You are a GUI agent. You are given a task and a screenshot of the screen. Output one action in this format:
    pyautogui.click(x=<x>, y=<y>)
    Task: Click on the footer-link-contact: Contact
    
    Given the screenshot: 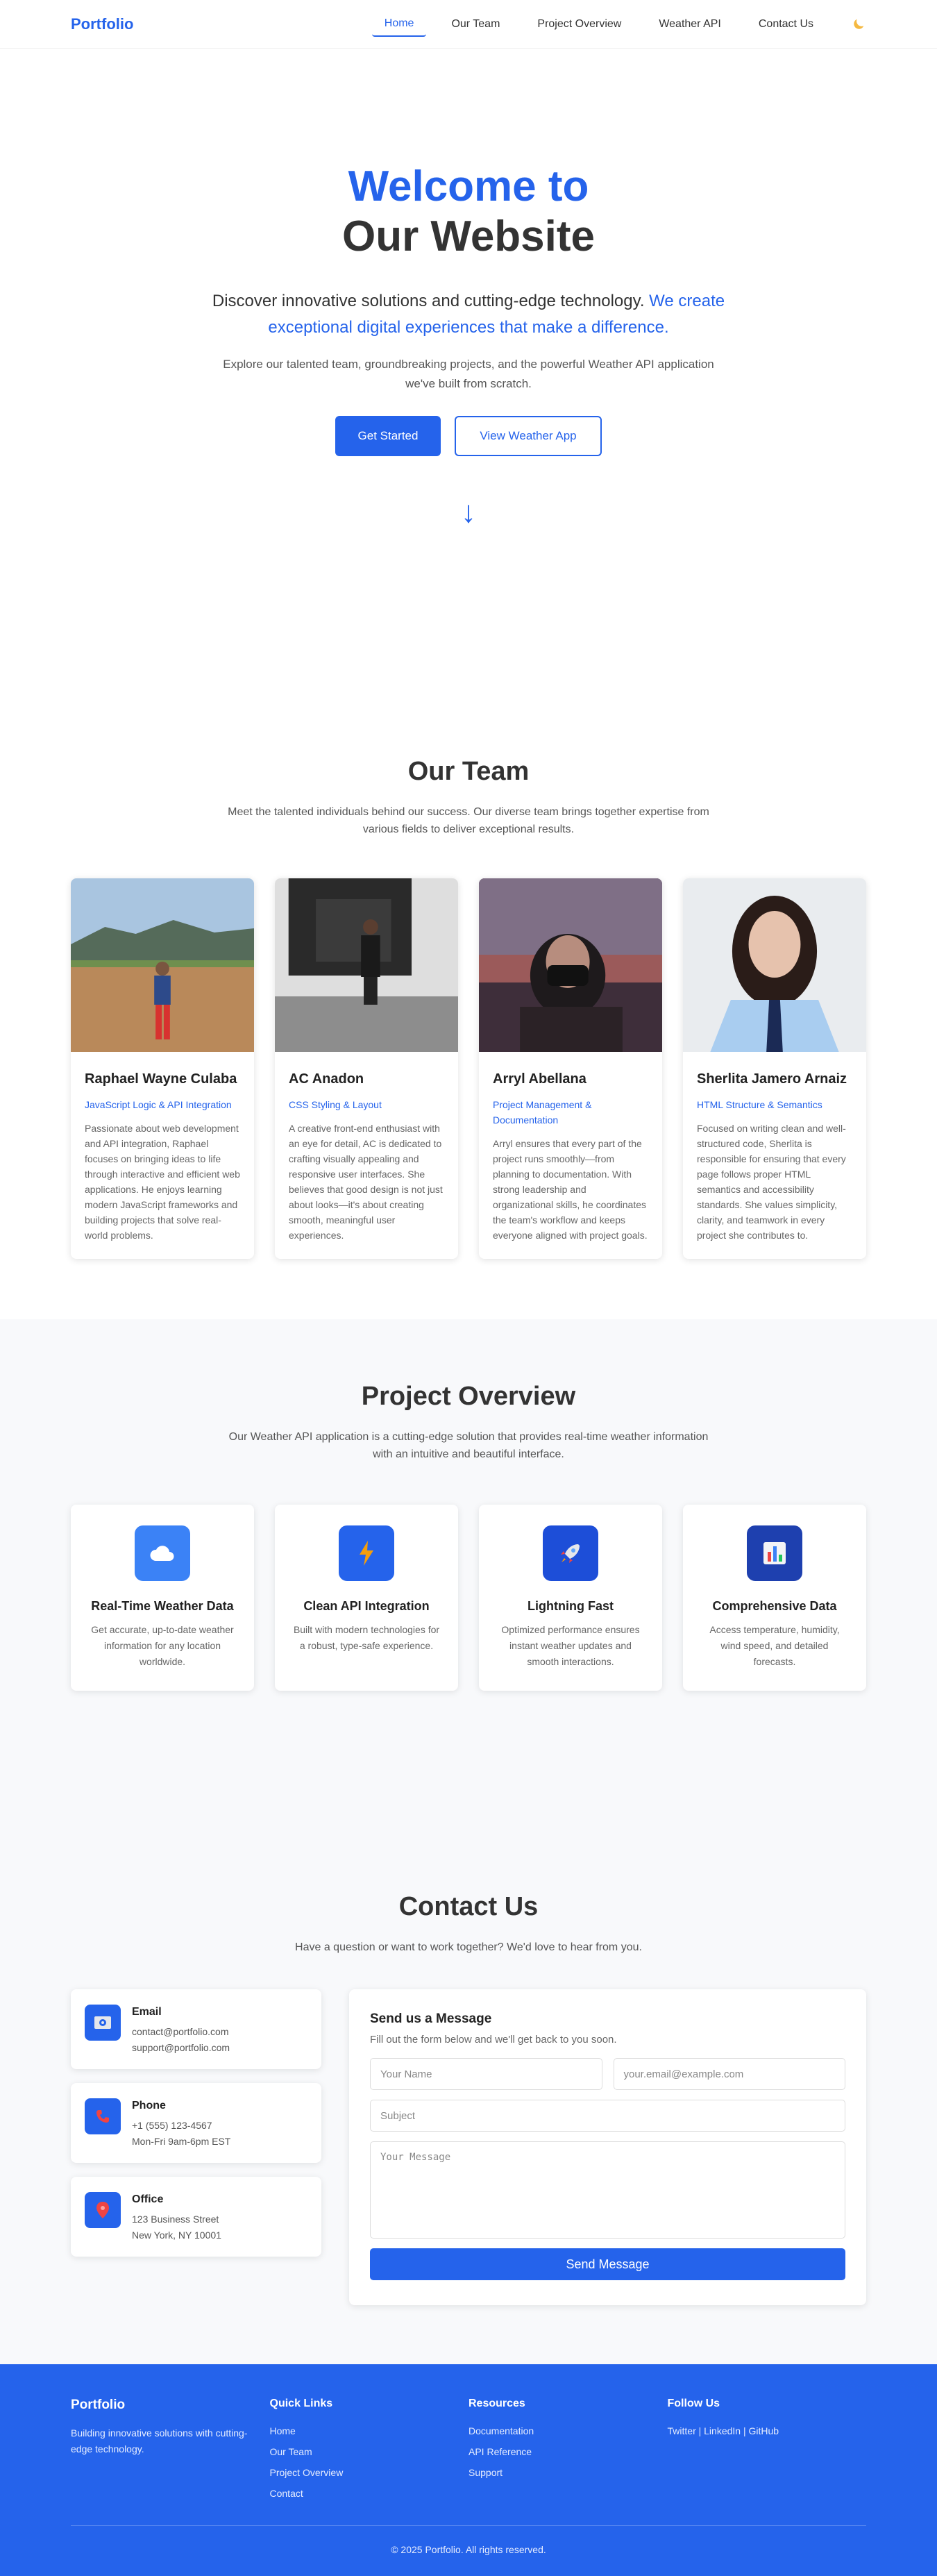 What is the action you would take?
    pyautogui.click(x=369, y=2493)
    